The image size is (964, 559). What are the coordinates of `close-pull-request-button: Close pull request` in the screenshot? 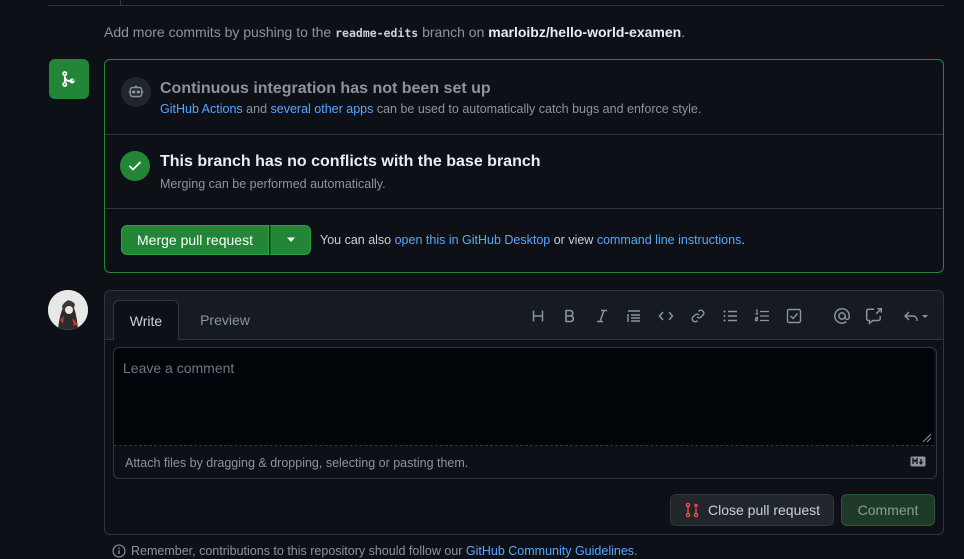 It's located at (752, 510).